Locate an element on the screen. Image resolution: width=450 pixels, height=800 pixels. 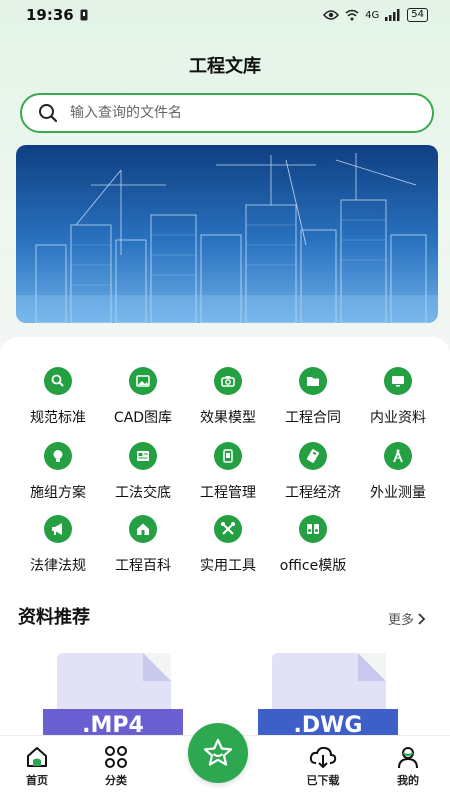
image-card-icon is located at coordinates (143, 456).